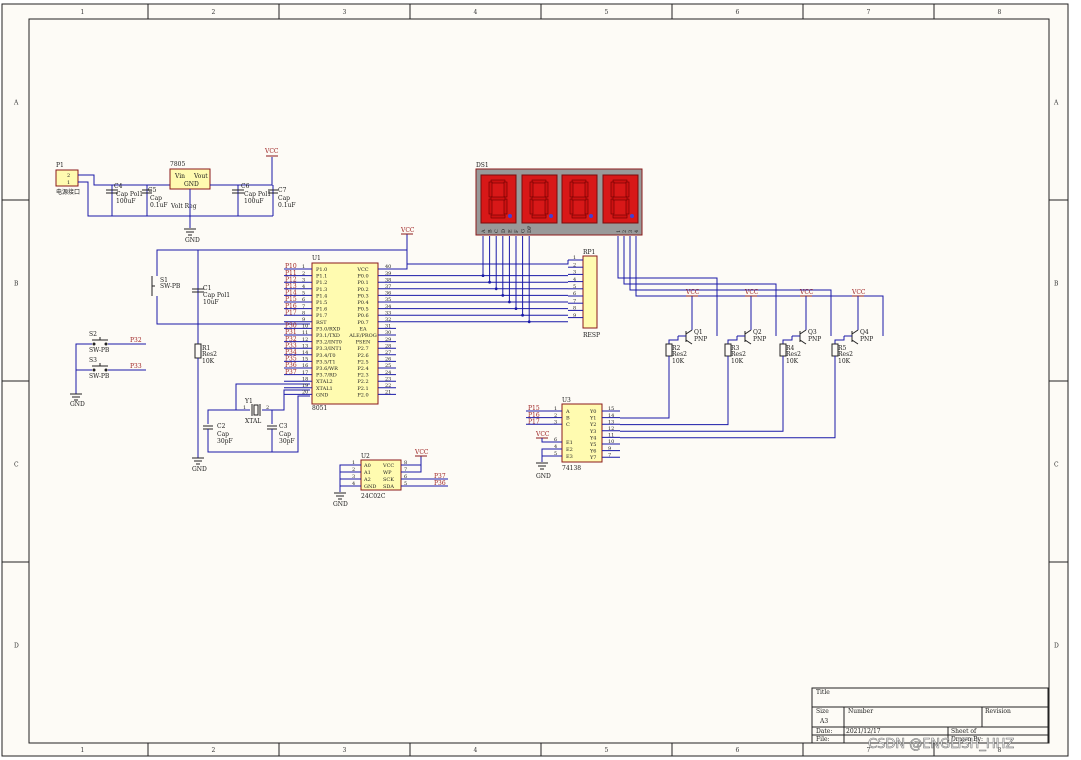 Image resolution: width=1081 pixels, height=760 pixels. Describe the element at coordinates (388, 274) in the screenshot. I see `mcu-pin-number: 39` at that location.